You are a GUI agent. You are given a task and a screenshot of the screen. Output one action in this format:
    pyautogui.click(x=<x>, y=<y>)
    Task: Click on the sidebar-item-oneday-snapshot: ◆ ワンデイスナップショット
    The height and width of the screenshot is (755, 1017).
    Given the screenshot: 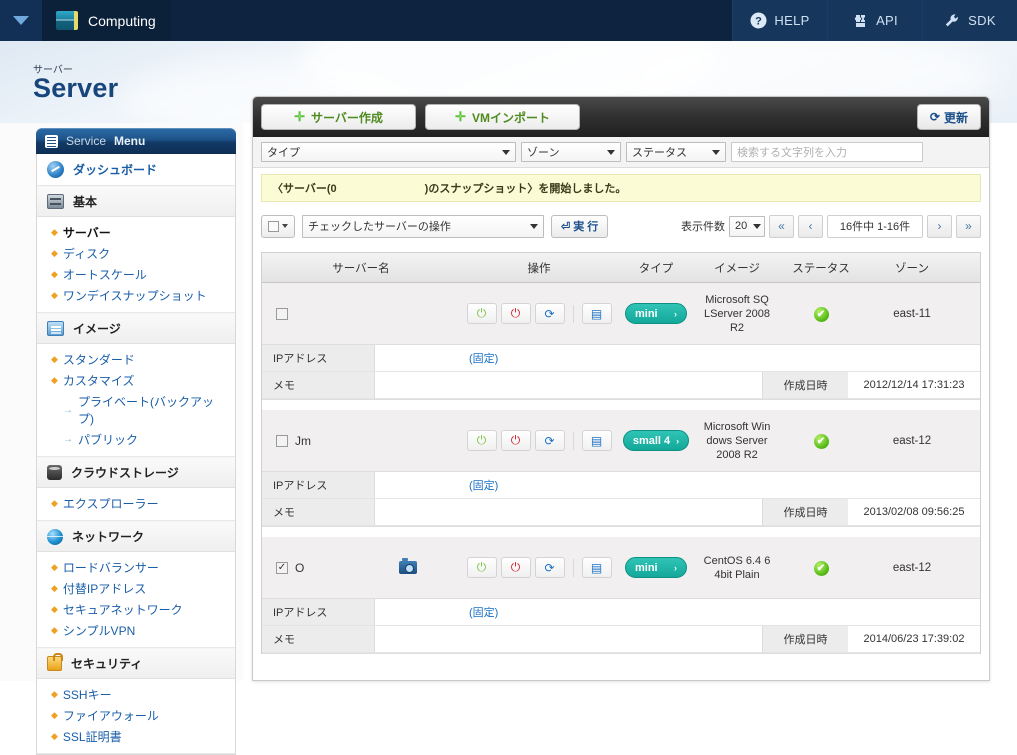 What is the action you would take?
    pyautogui.click(x=136, y=295)
    